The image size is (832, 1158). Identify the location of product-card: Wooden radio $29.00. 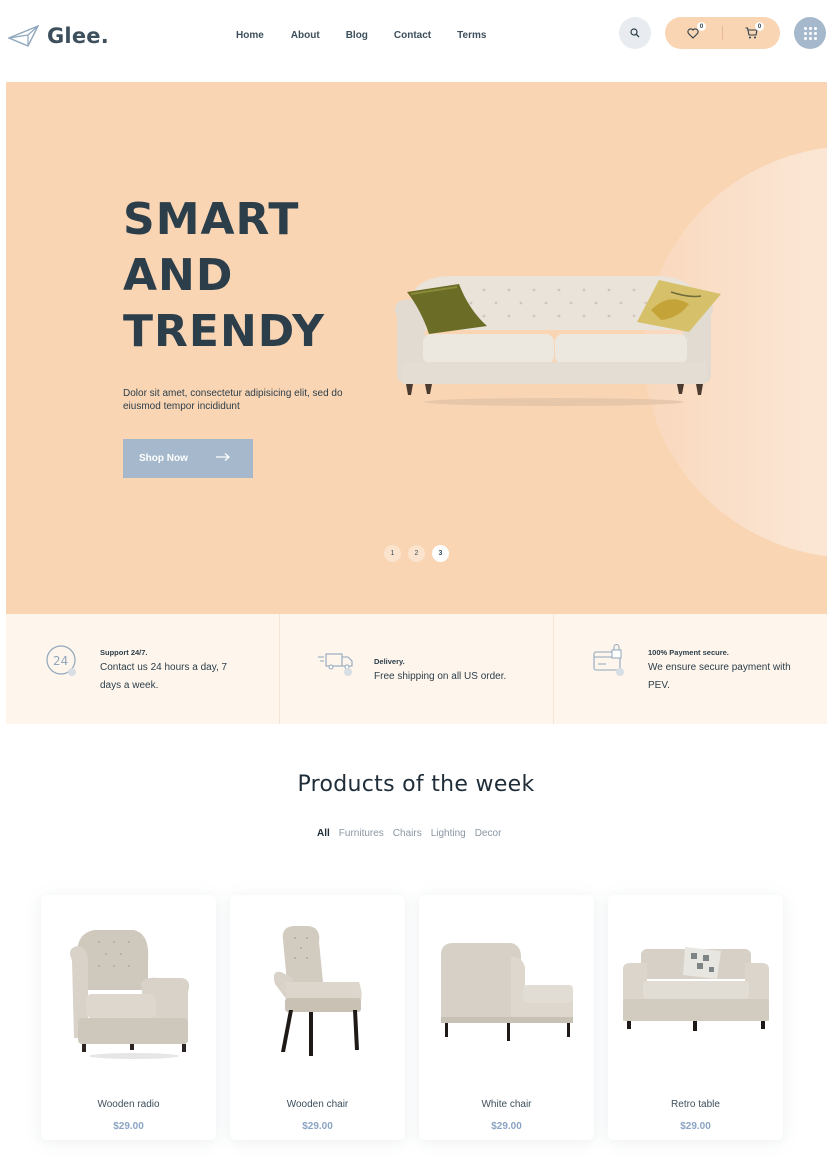
(128, 1017).